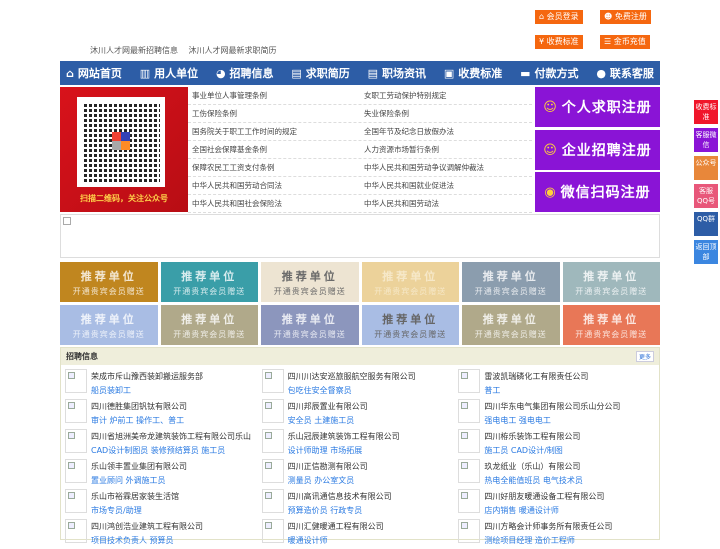 The height and width of the screenshot is (549, 720). Describe the element at coordinates (536, 390) in the screenshot. I see `job-positions: 普工` at that location.